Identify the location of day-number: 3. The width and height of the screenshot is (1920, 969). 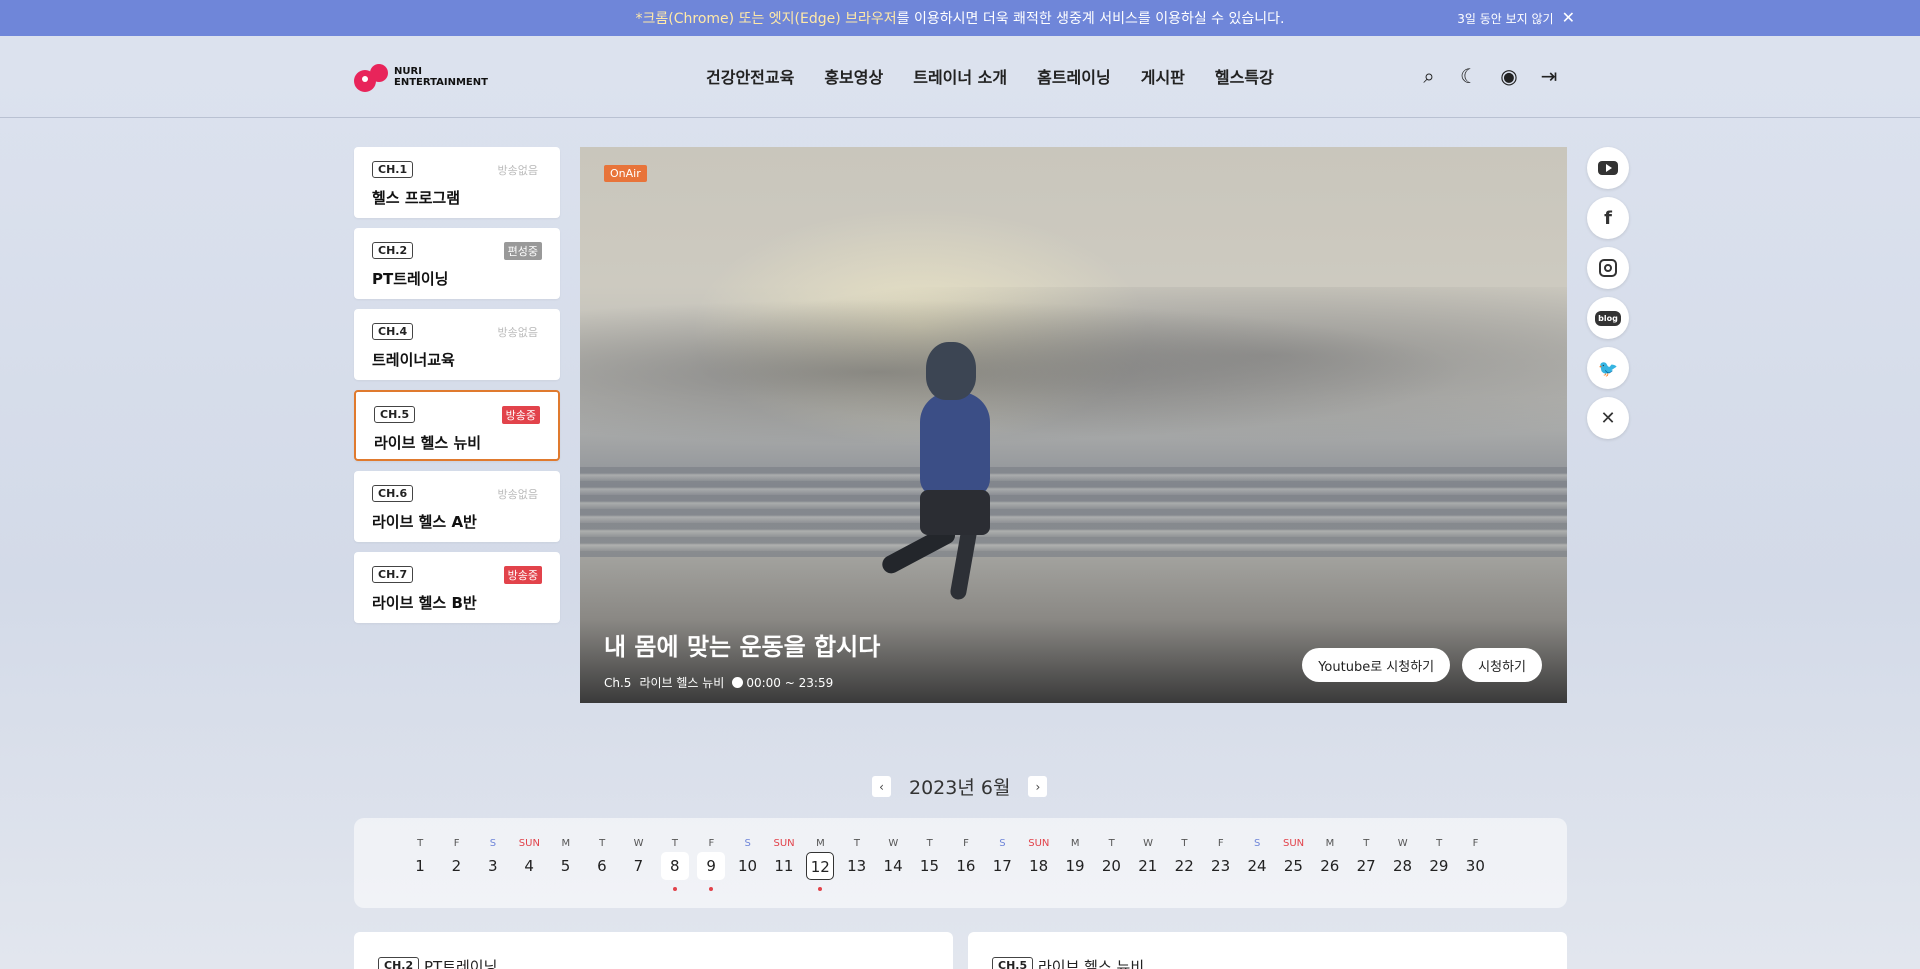
(493, 866).